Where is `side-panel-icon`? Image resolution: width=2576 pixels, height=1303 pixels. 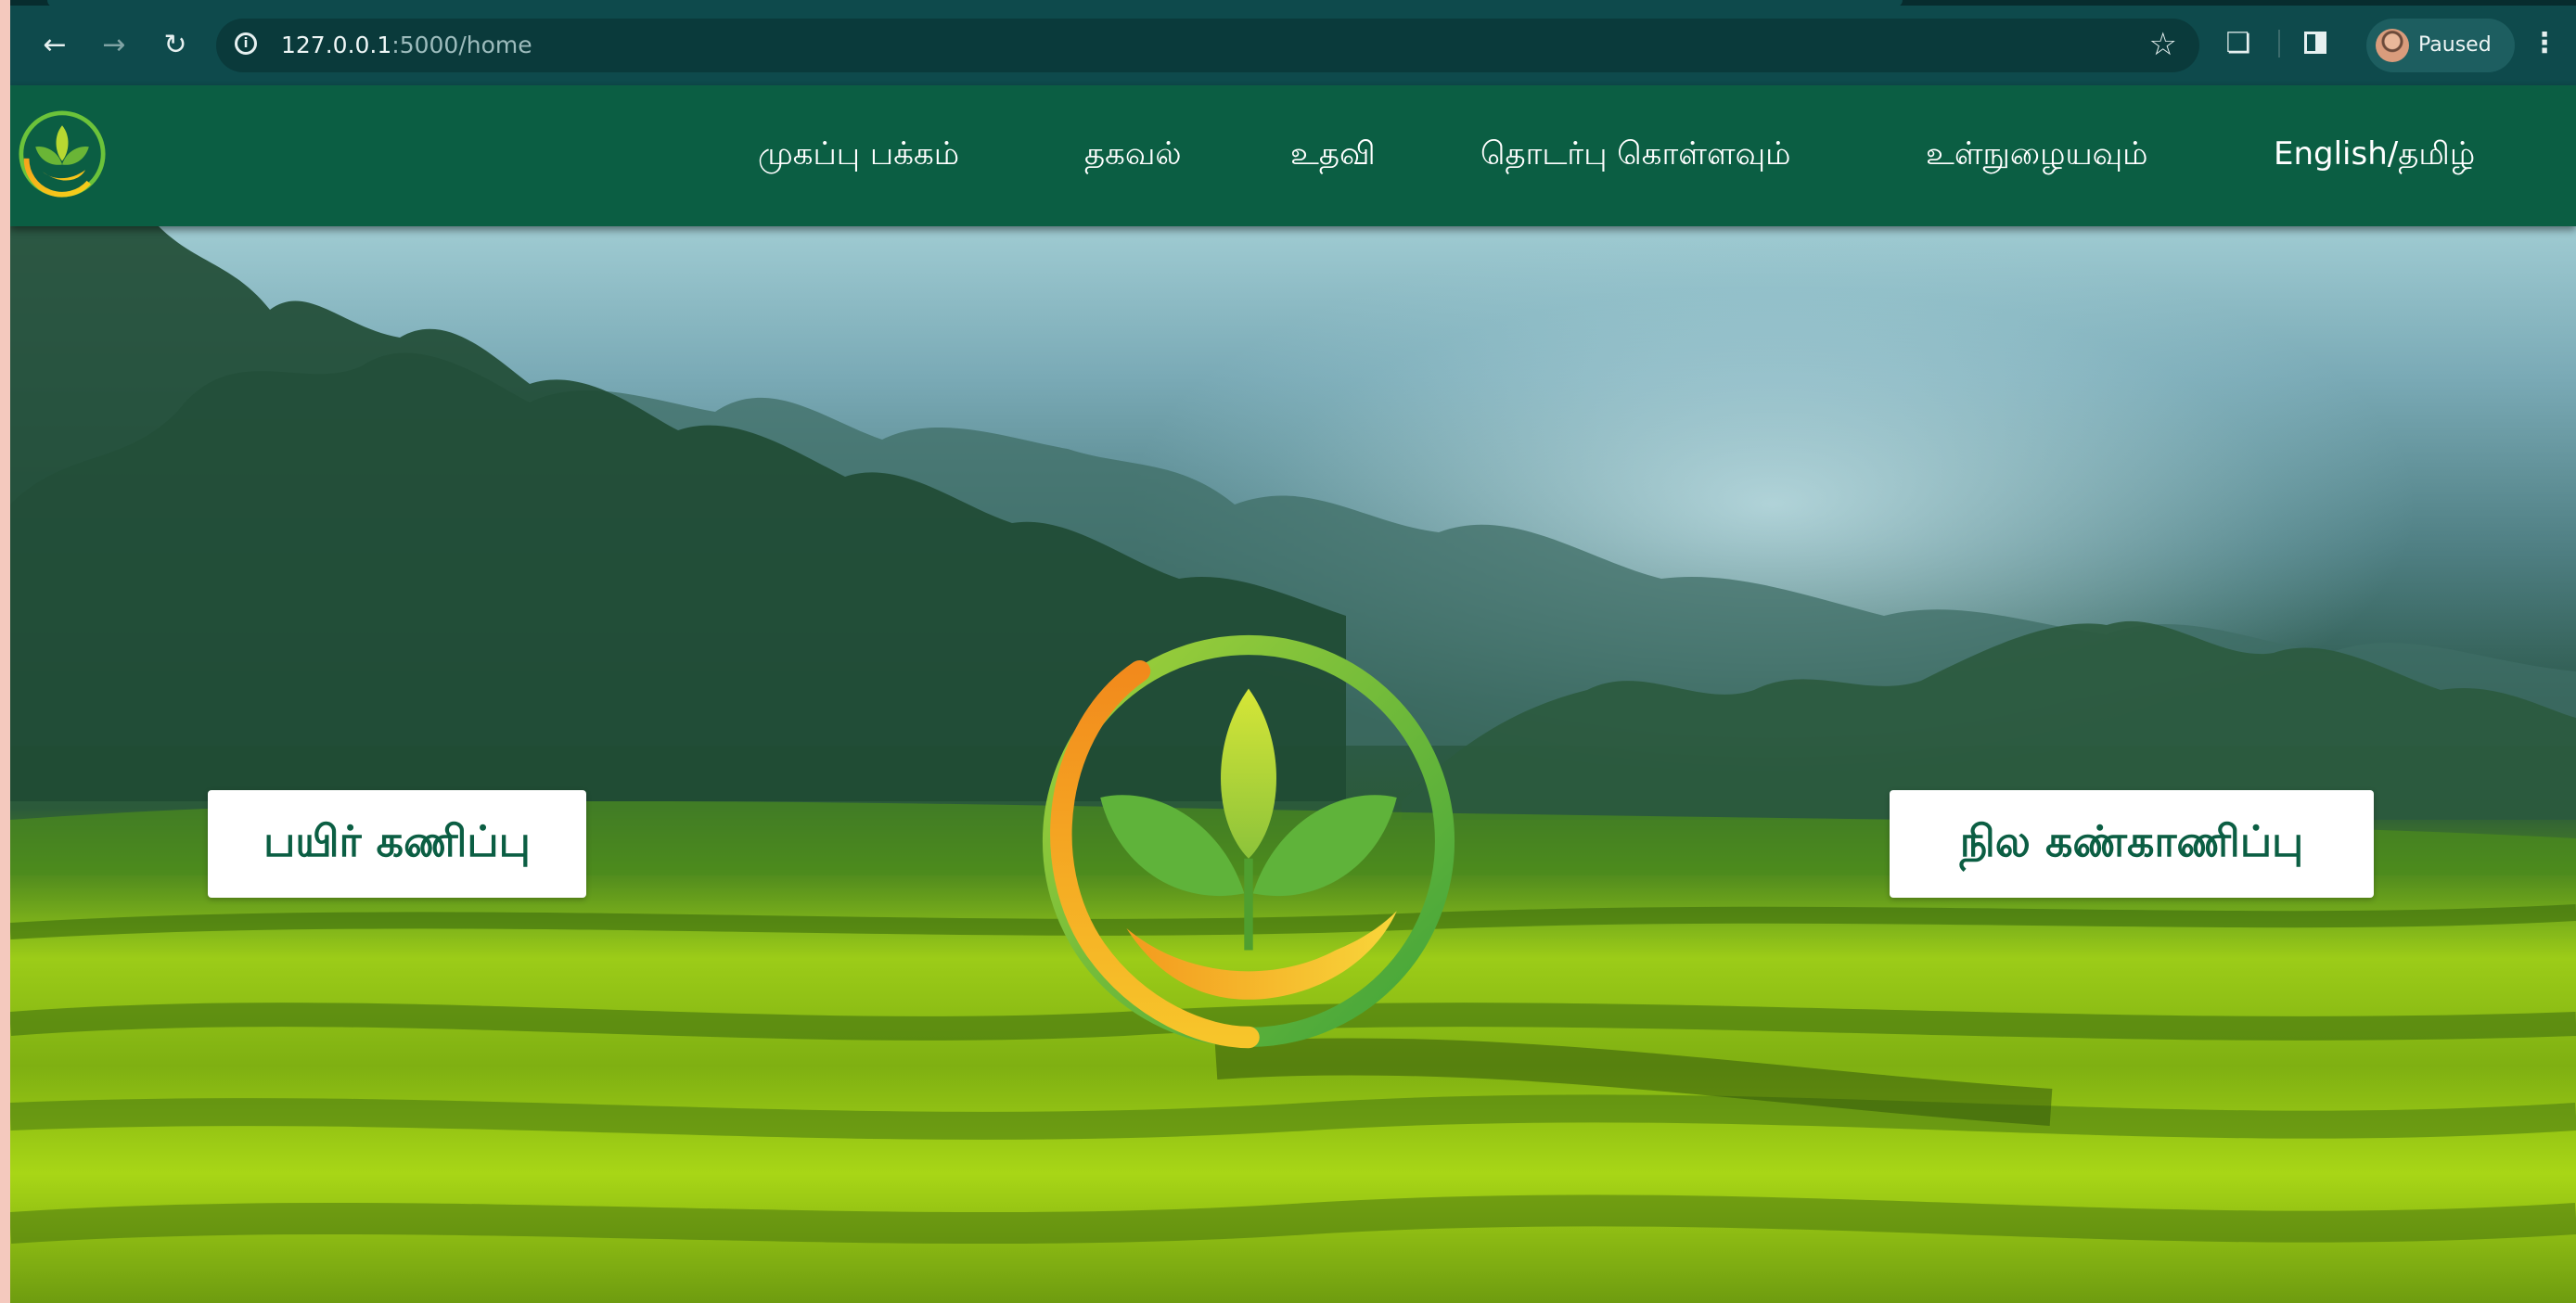 side-panel-icon is located at coordinates (2315, 42).